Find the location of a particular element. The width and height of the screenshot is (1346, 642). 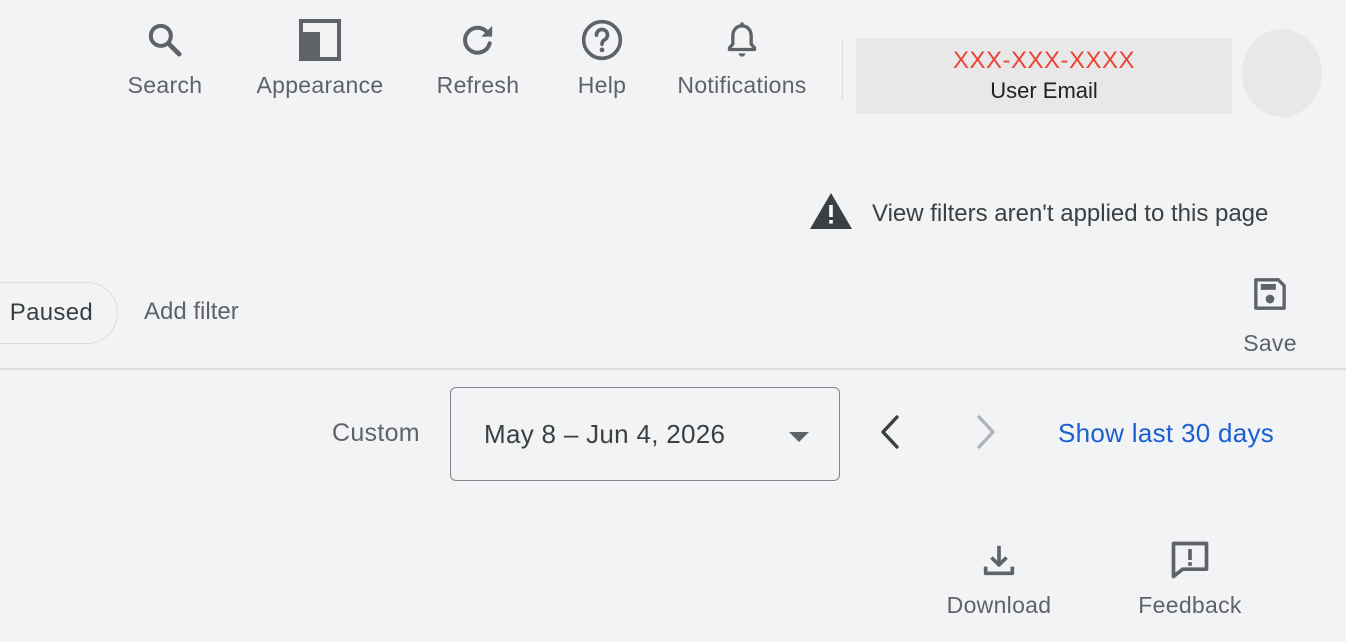

filters-warning: View filters aren't applied to this page is located at coordinates (1038, 213).